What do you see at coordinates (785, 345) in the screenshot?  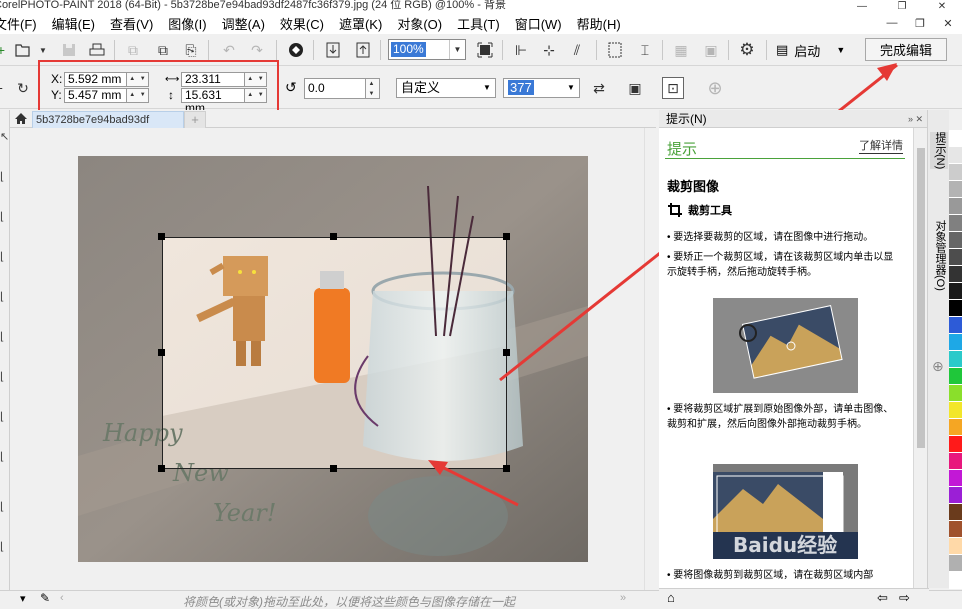 I see `rotate-crop-illustration` at bounding box center [785, 345].